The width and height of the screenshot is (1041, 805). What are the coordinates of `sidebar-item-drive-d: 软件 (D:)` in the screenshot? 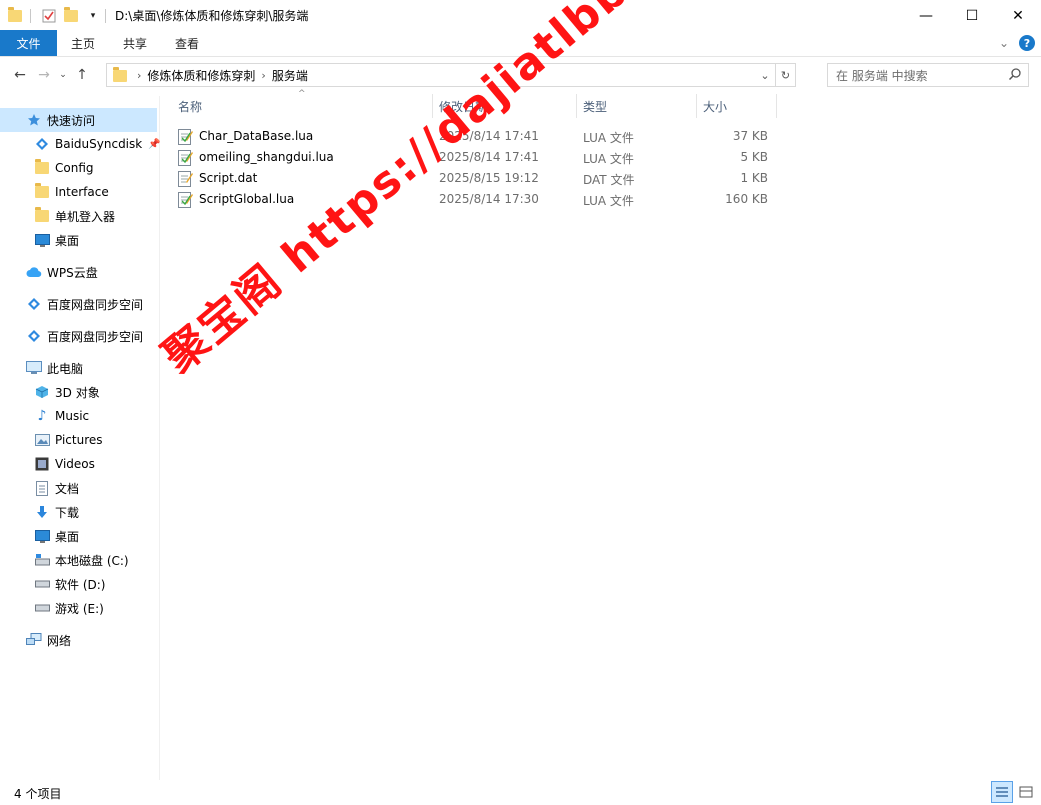 It's located at (78, 584).